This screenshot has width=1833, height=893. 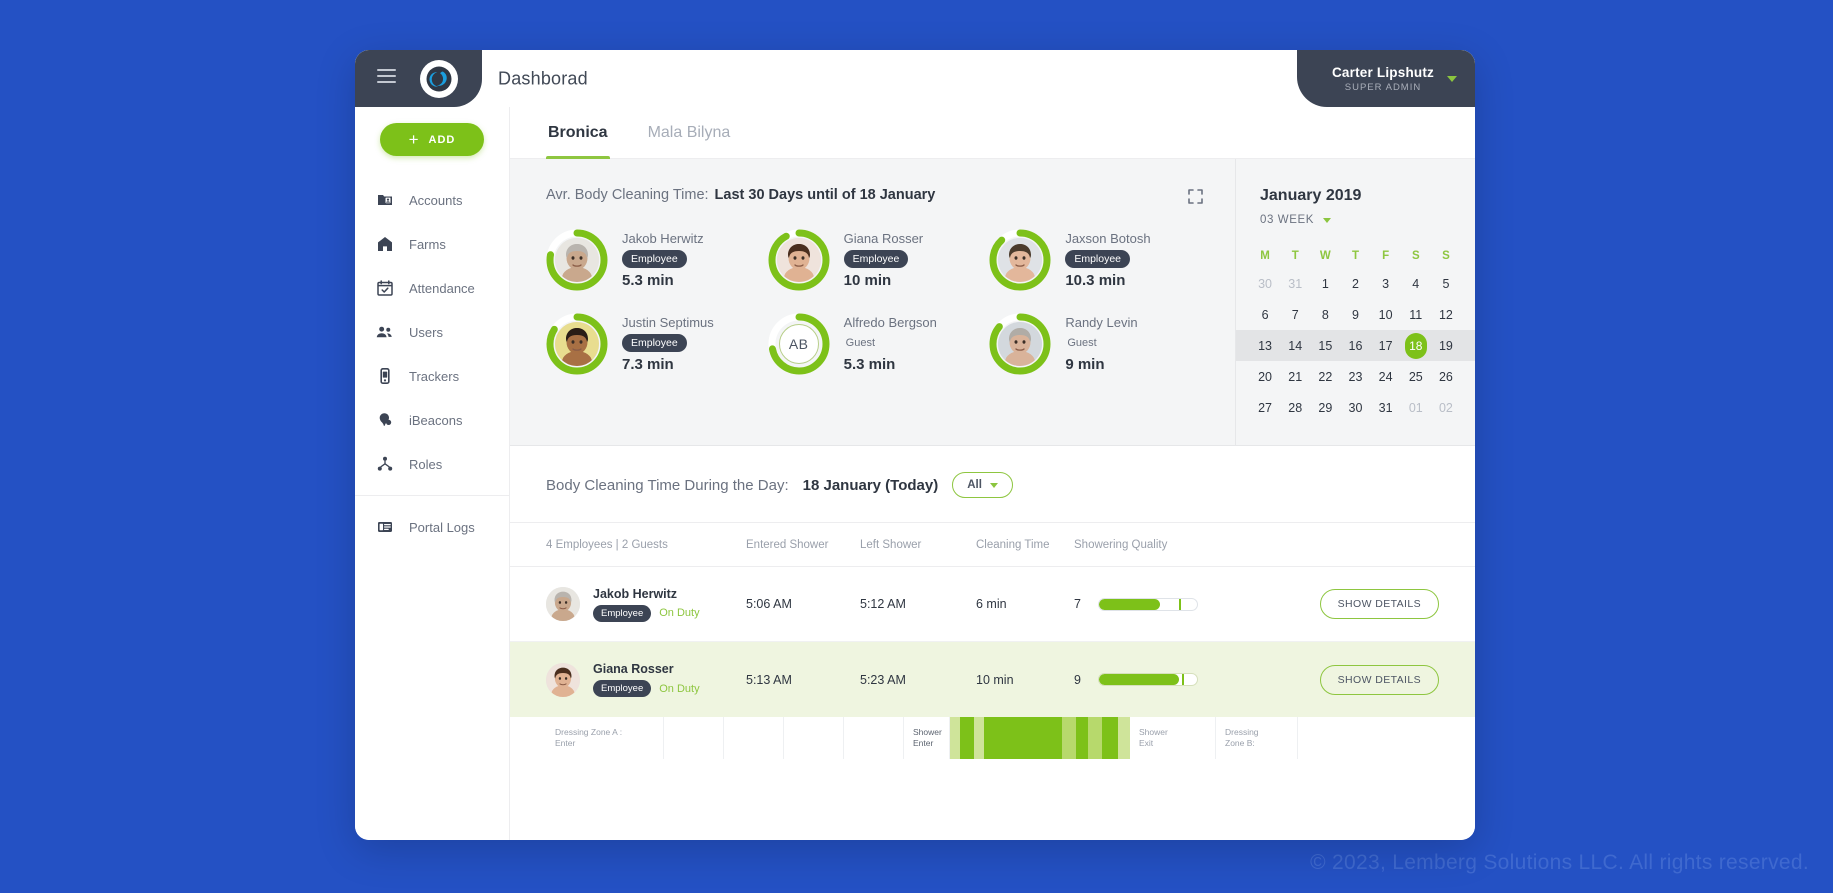 I want to click on filter-select-all: All, so click(x=982, y=485).